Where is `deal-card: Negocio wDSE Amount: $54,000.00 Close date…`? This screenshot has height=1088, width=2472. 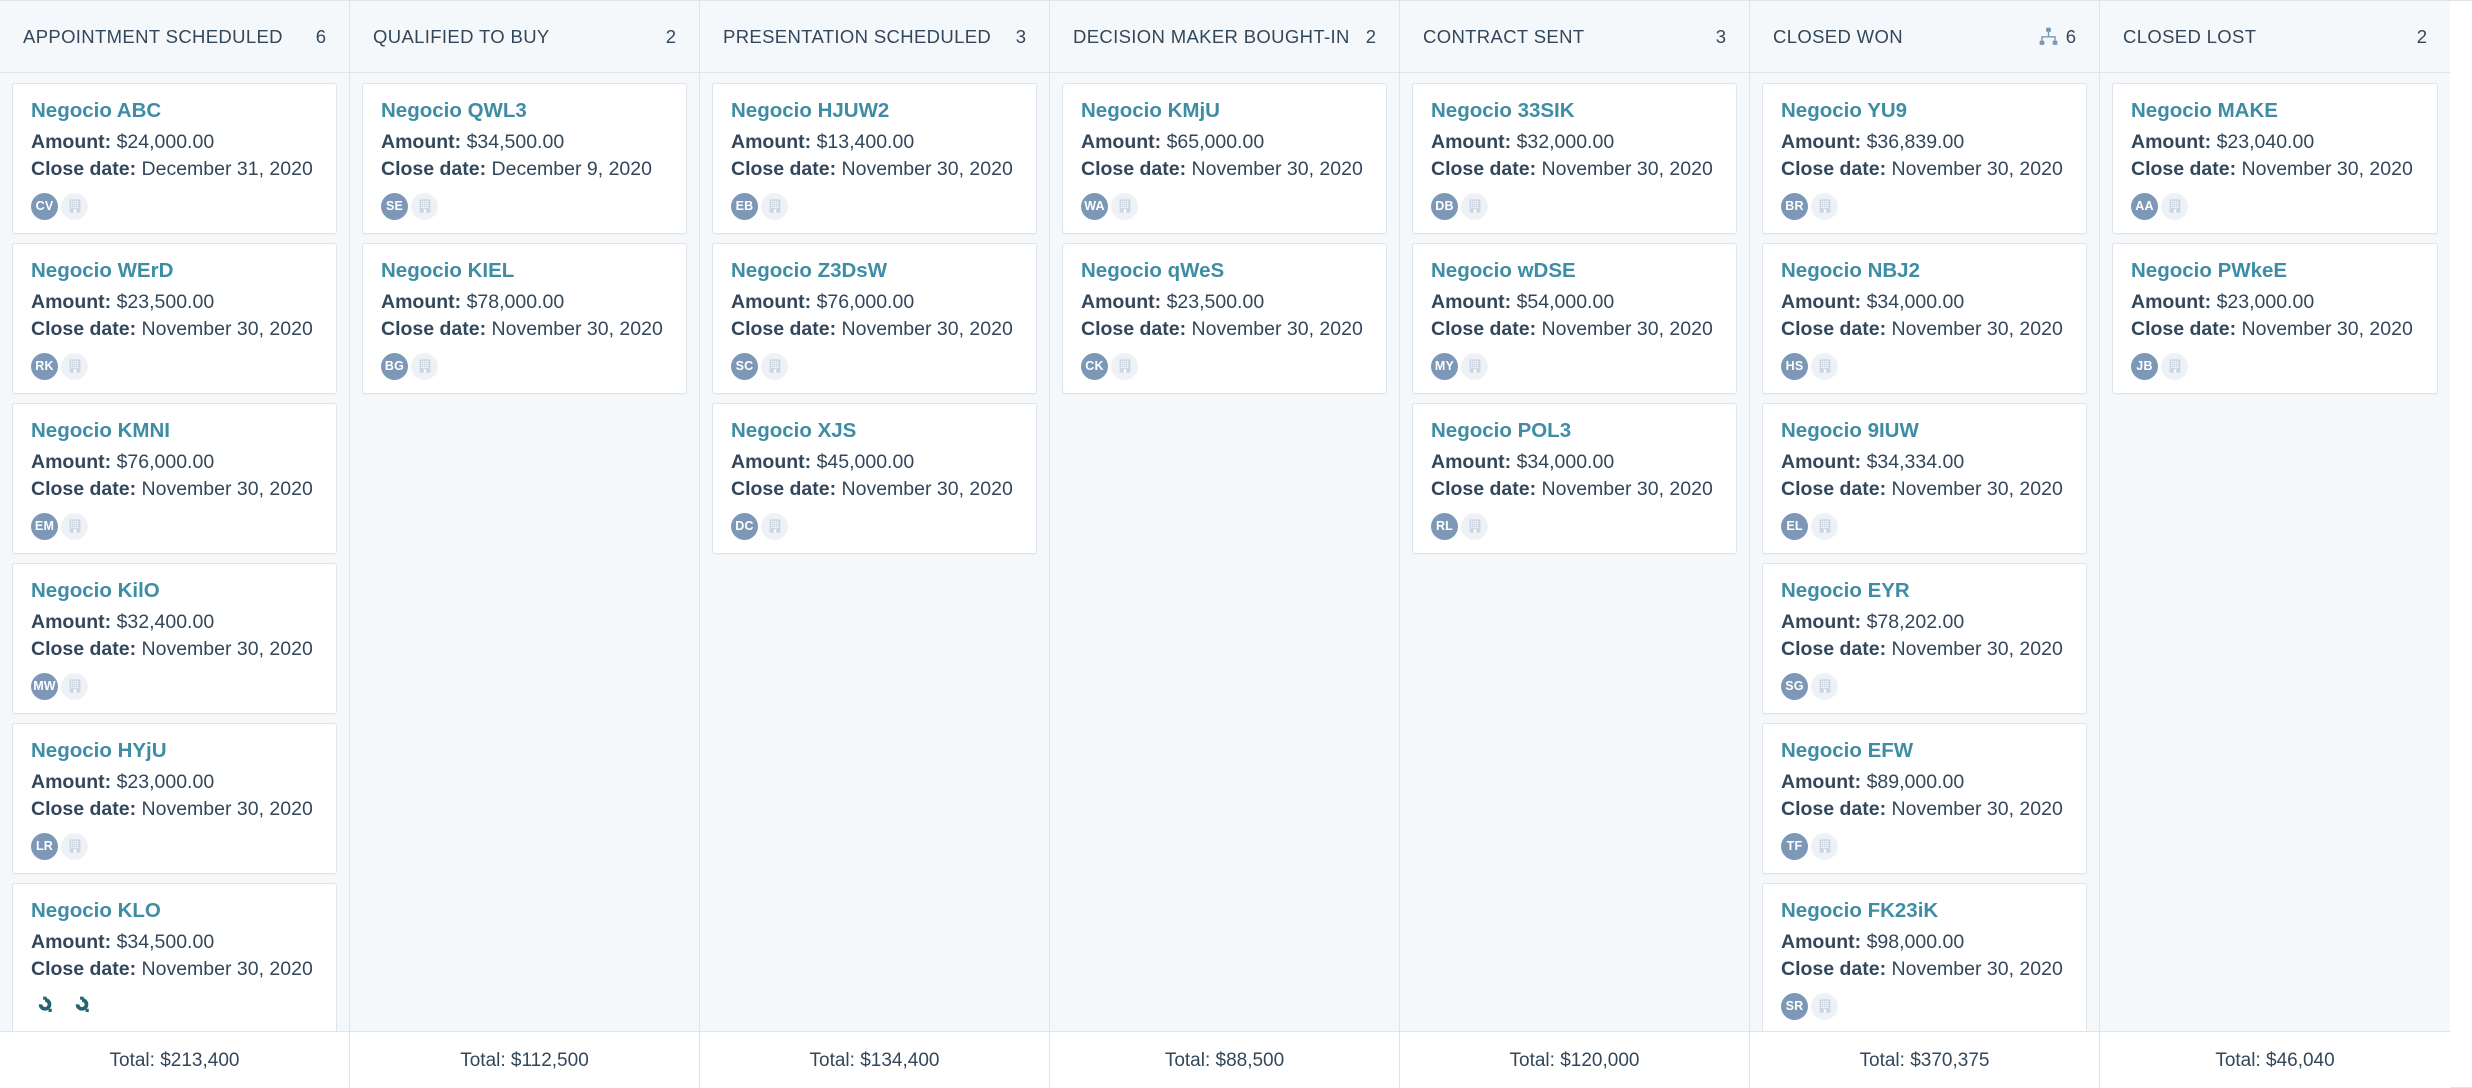 deal-card: Negocio wDSE Amount: $54,000.00 Close date… is located at coordinates (1574, 318).